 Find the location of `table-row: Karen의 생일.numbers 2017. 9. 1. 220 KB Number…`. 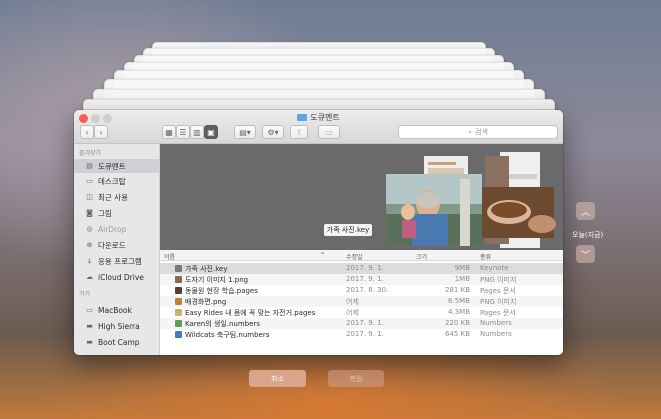

table-row: Karen의 생일.numbers 2017. 9. 1. 220 KB Number… is located at coordinates (361, 323).